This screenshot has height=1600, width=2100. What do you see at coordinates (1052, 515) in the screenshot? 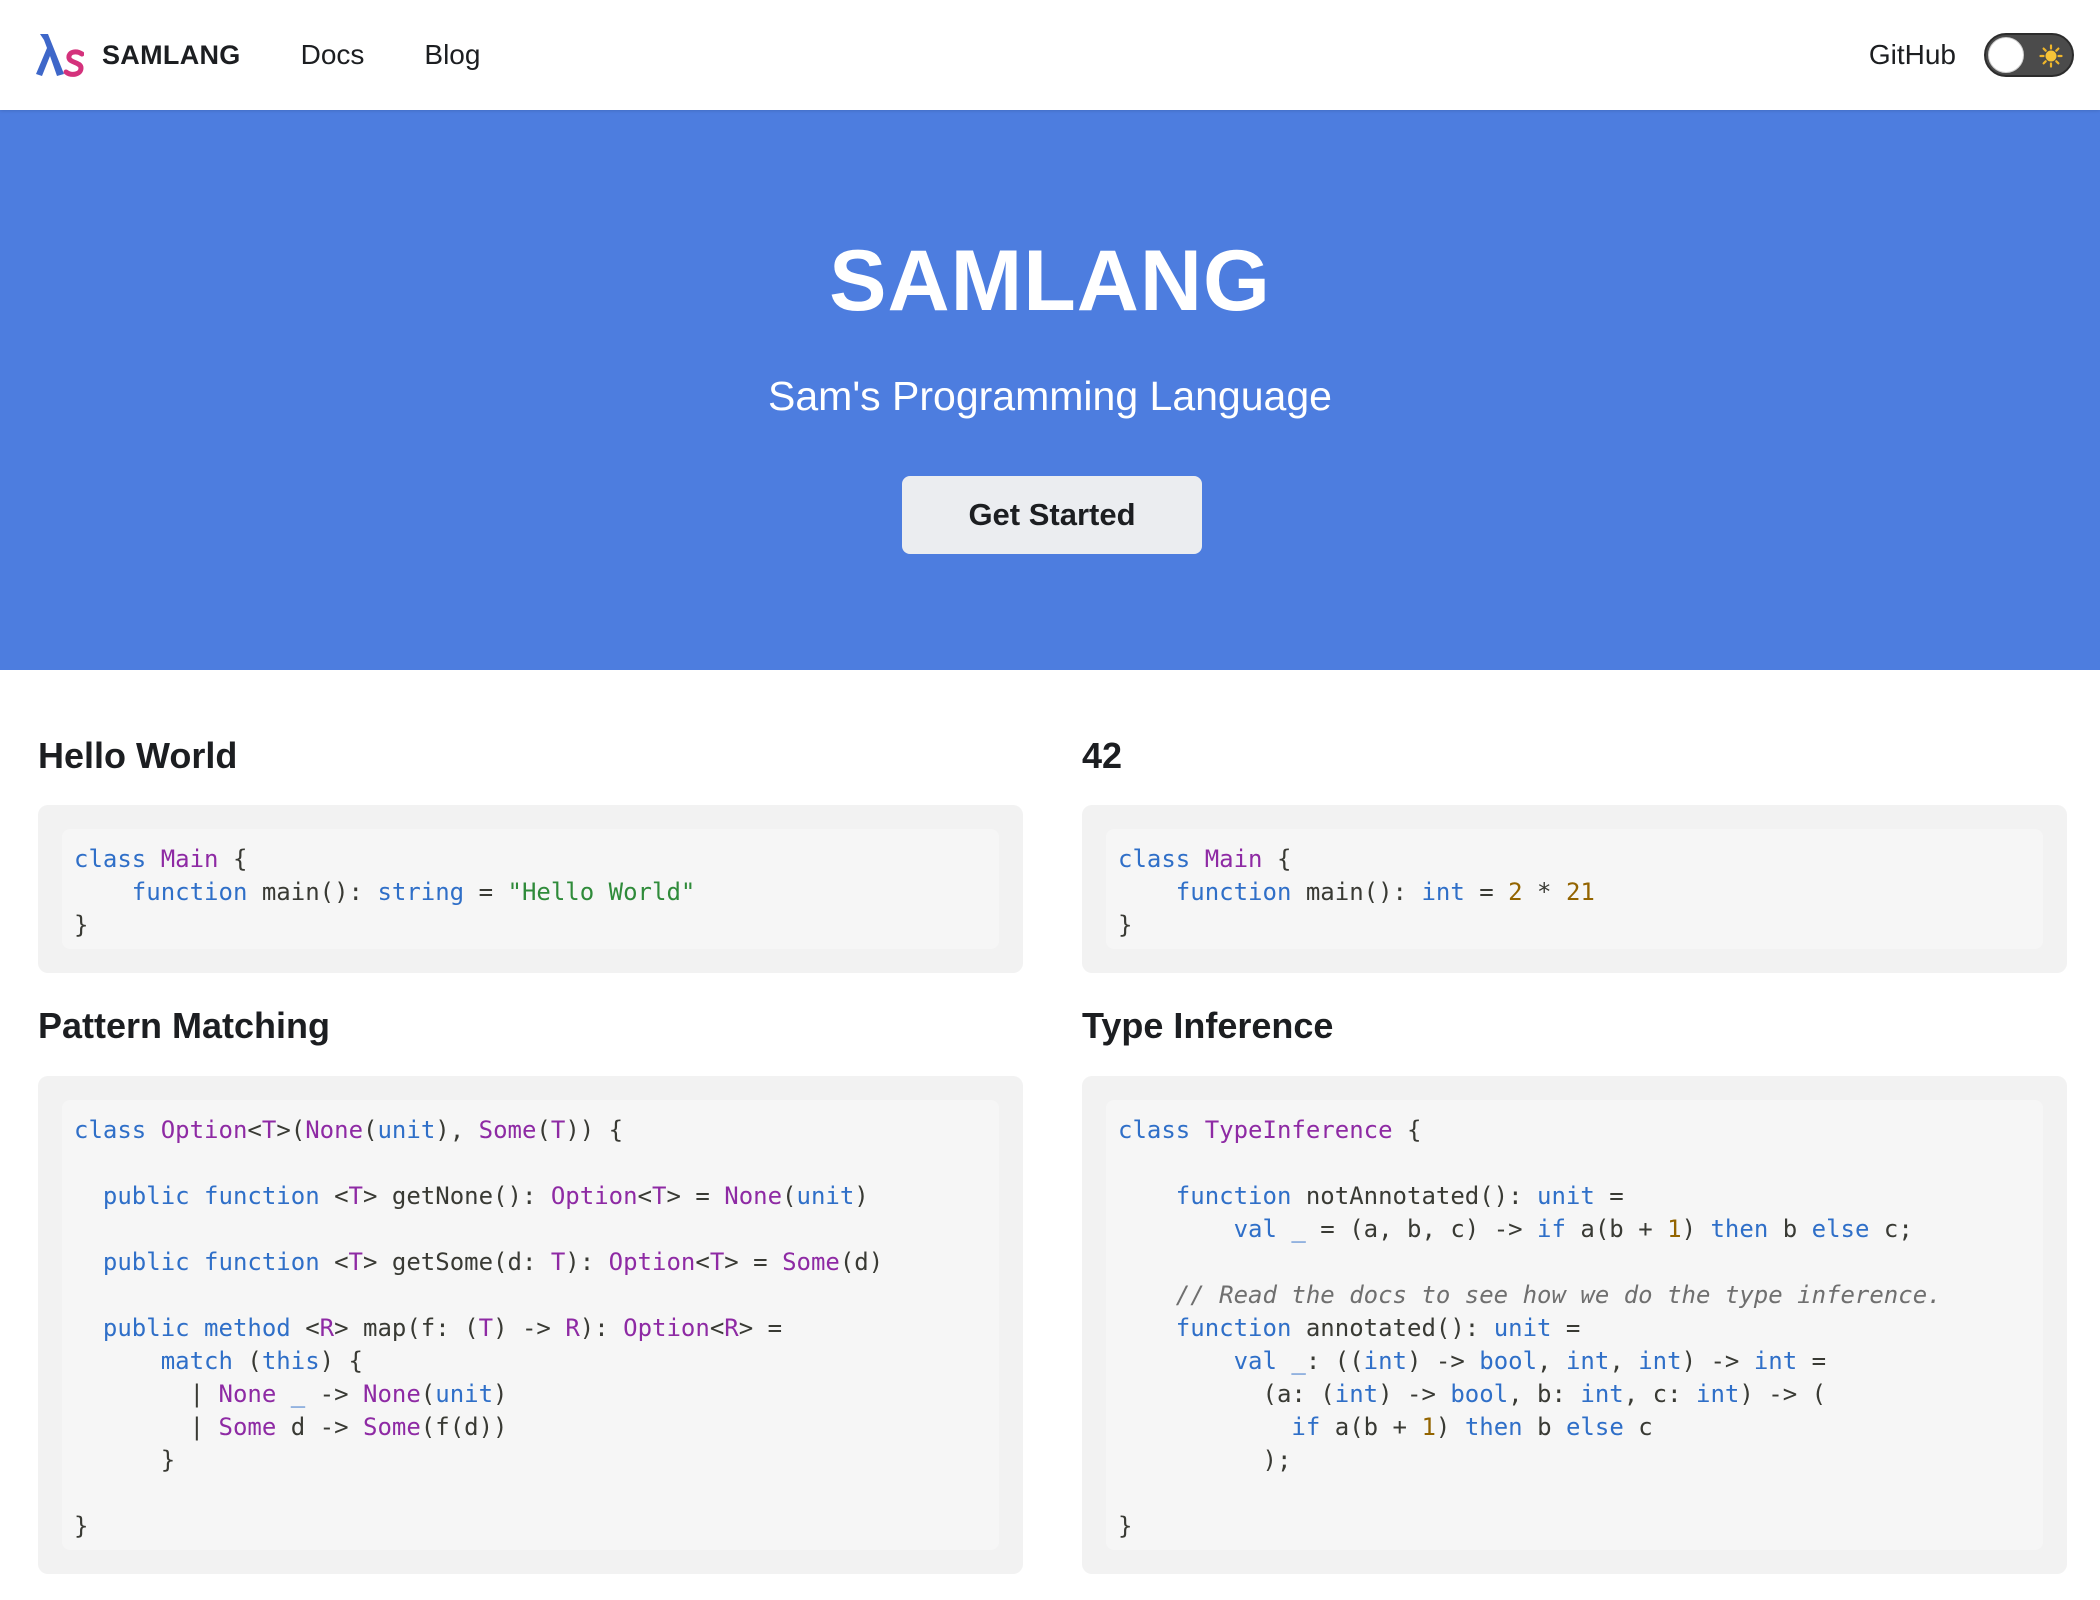
I see `get-started-button: Get Started` at bounding box center [1052, 515].